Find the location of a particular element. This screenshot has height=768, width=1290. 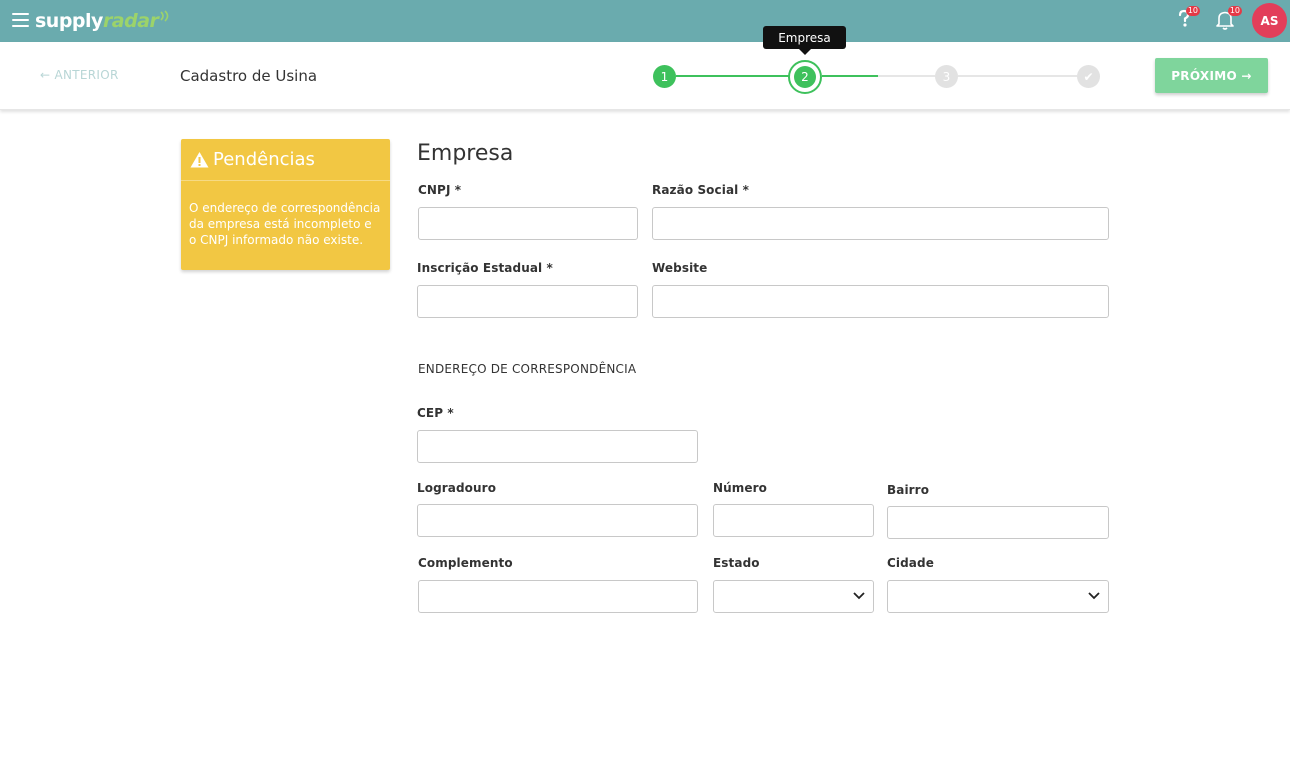

website-label: Website is located at coordinates (680, 268).